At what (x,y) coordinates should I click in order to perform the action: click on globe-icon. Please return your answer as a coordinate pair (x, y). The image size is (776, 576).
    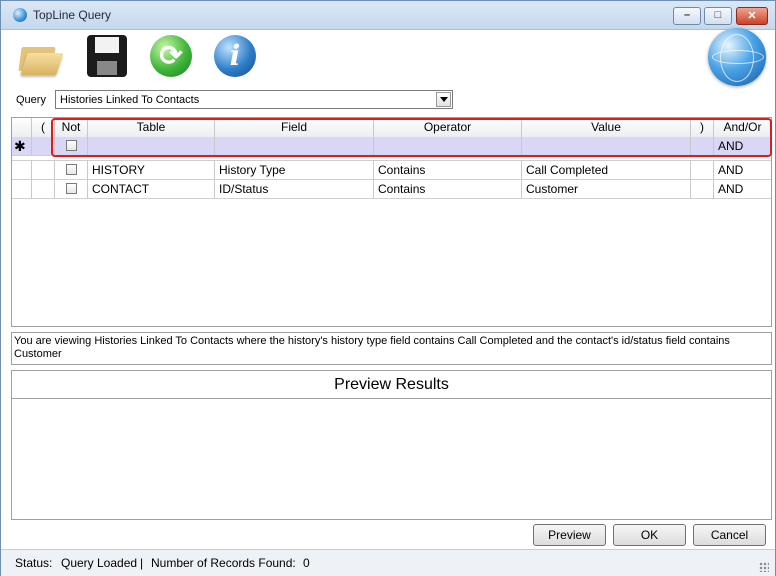
    Looking at the image, I should click on (737, 57).